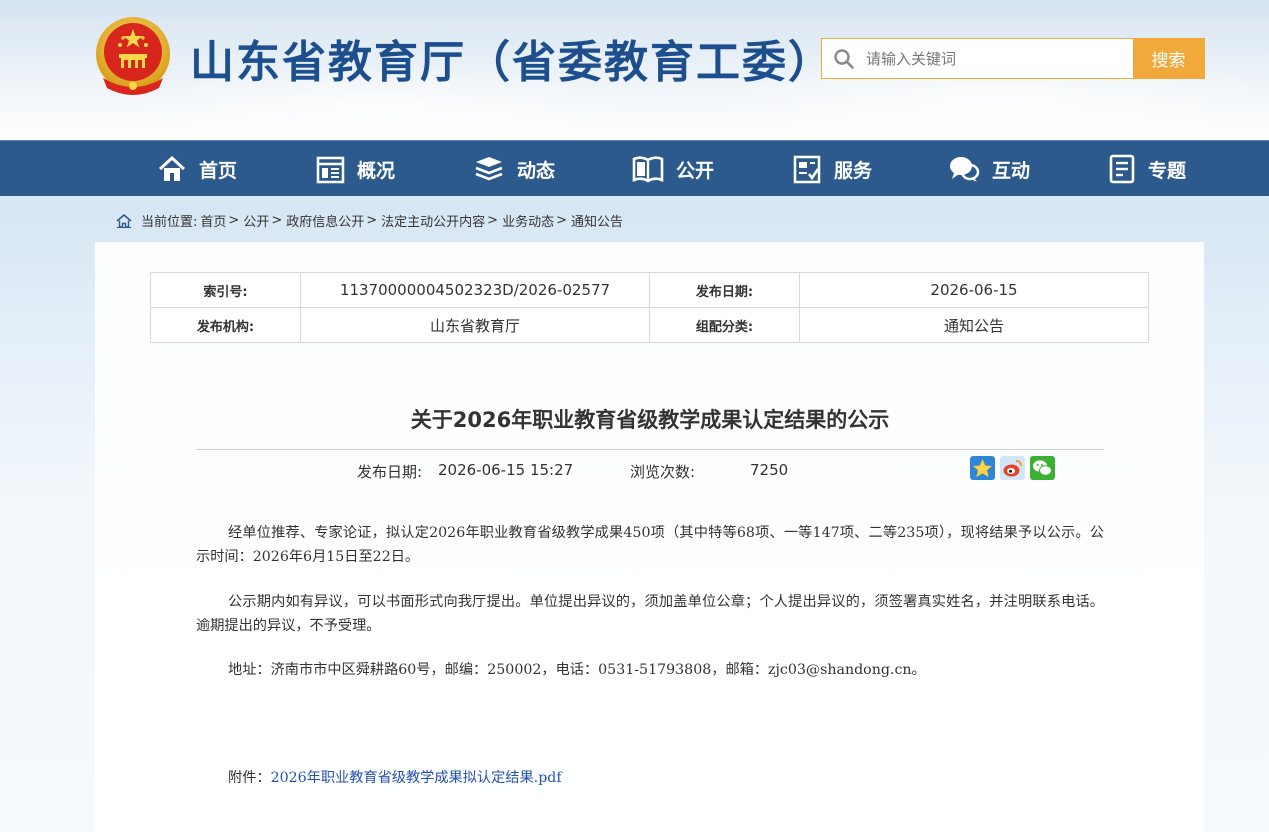 This screenshot has height=832, width=1269. What do you see at coordinates (965, 169) in the screenshot?
I see `chat-bubbles-icon` at bounding box center [965, 169].